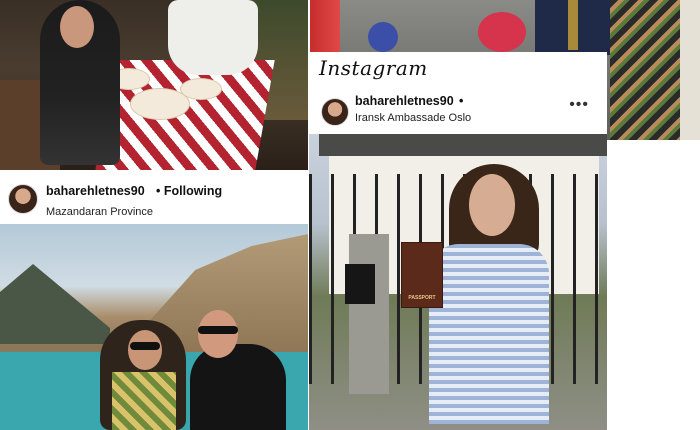 The width and height of the screenshot is (700, 430). What do you see at coordinates (645, 70) in the screenshot?
I see `woman-in-patterned-dress` at bounding box center [645, 70].